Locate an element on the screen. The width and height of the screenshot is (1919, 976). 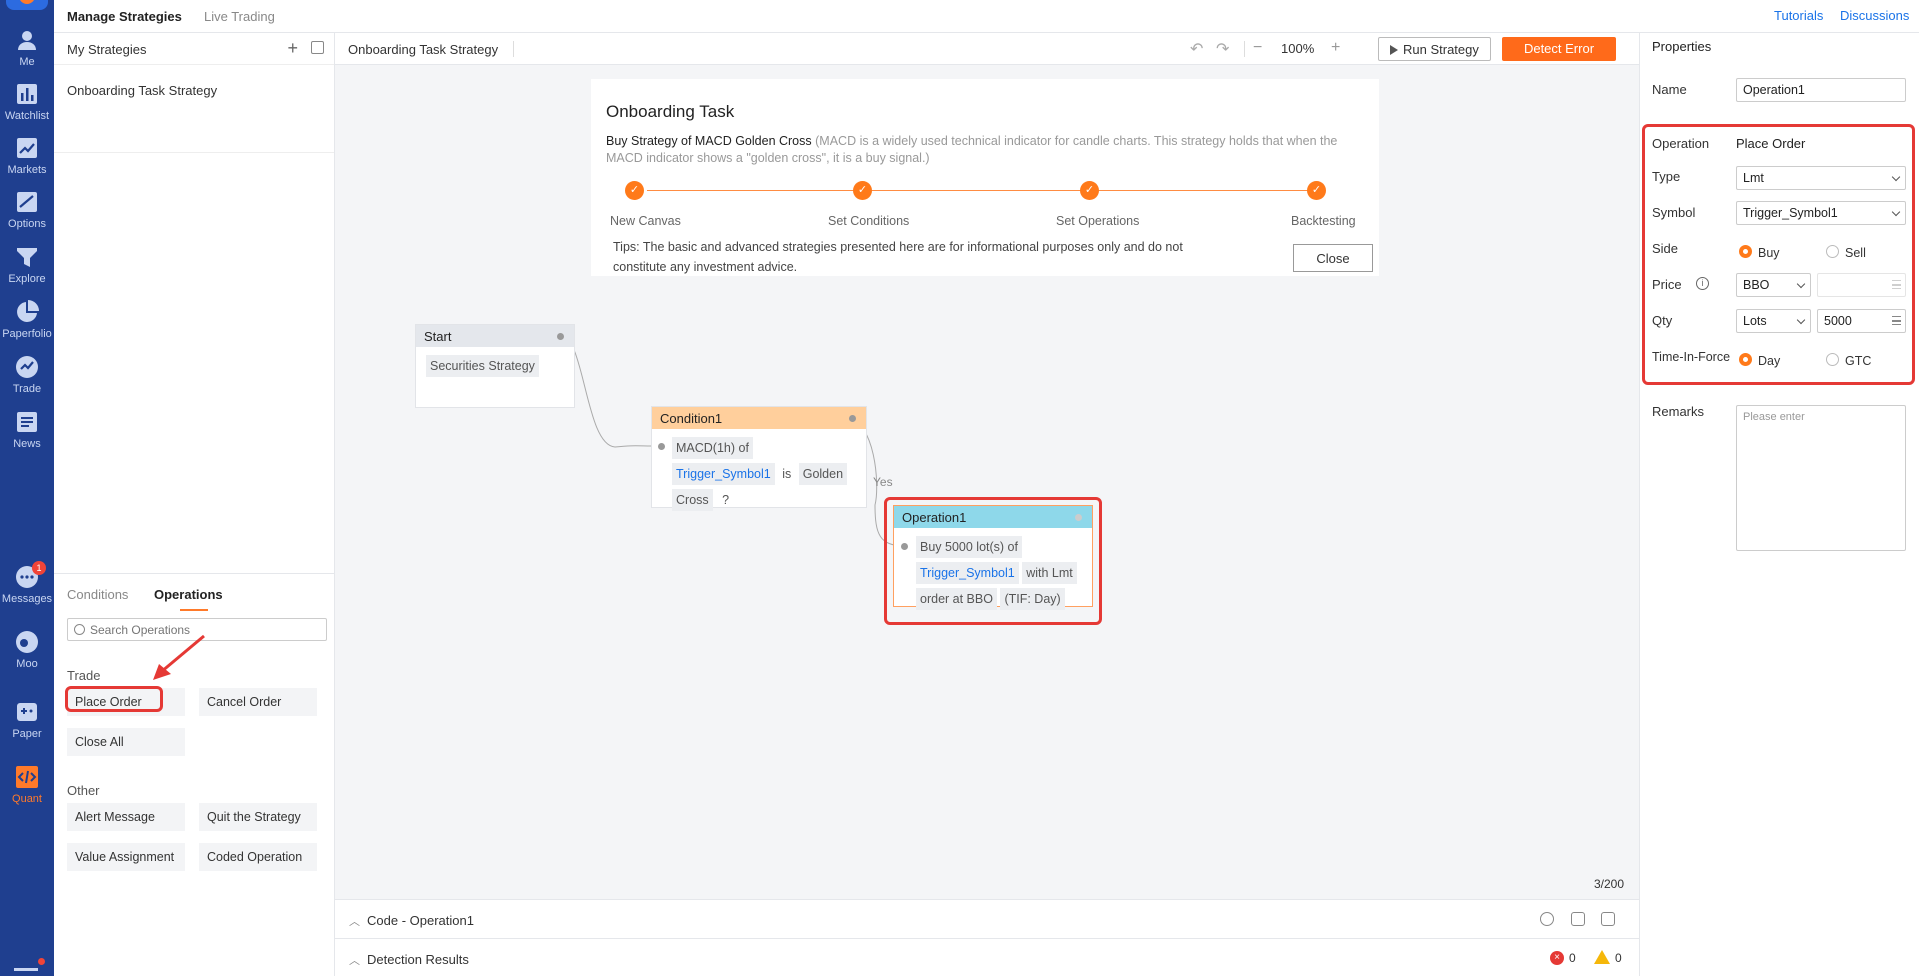
options-icon is located at coordinates (27, 202).